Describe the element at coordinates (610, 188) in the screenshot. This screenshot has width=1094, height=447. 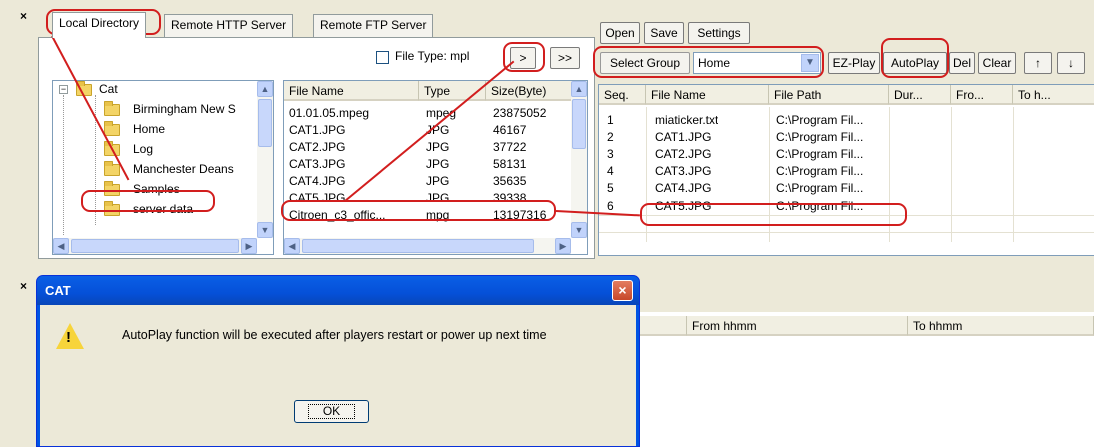
I see `seq-cell: 5` at that location.